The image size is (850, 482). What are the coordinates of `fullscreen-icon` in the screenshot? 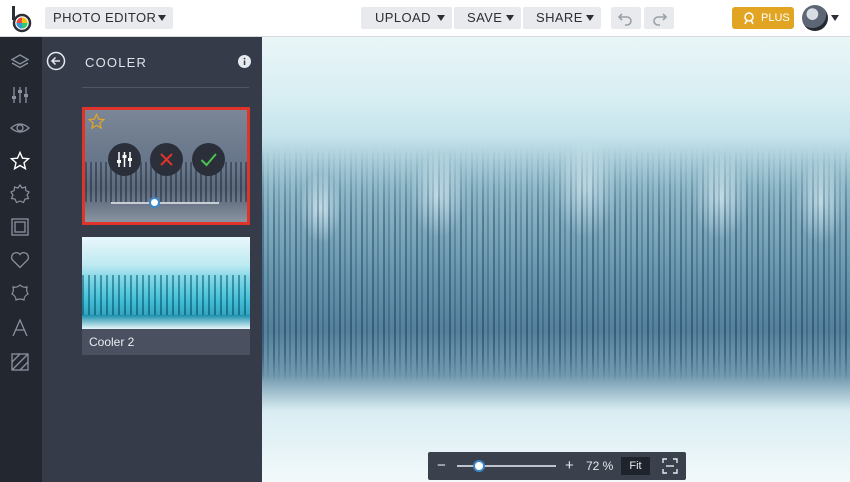 It's located at (670, 466).